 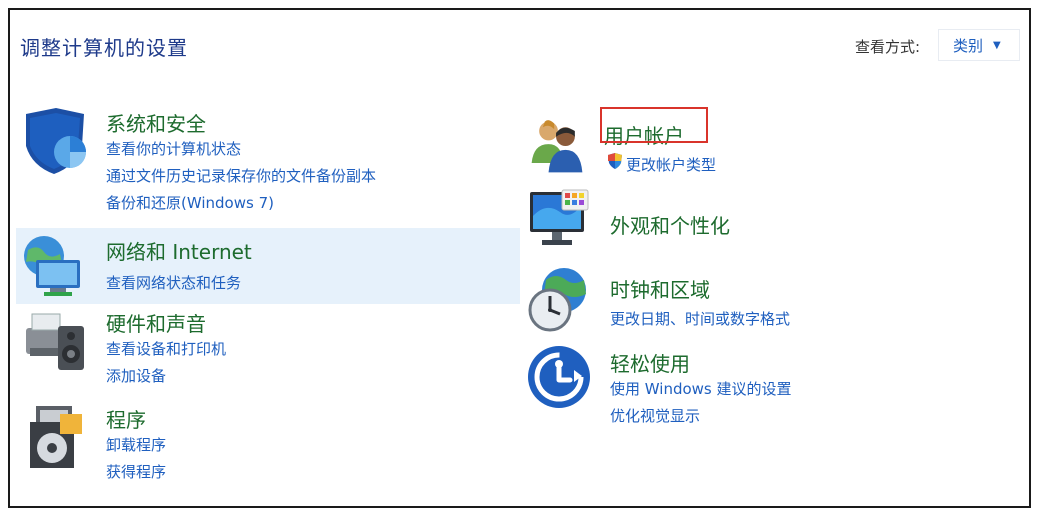 I want to click on link-network-status: 查看网络状态和任务, so click(x=173, y=282).